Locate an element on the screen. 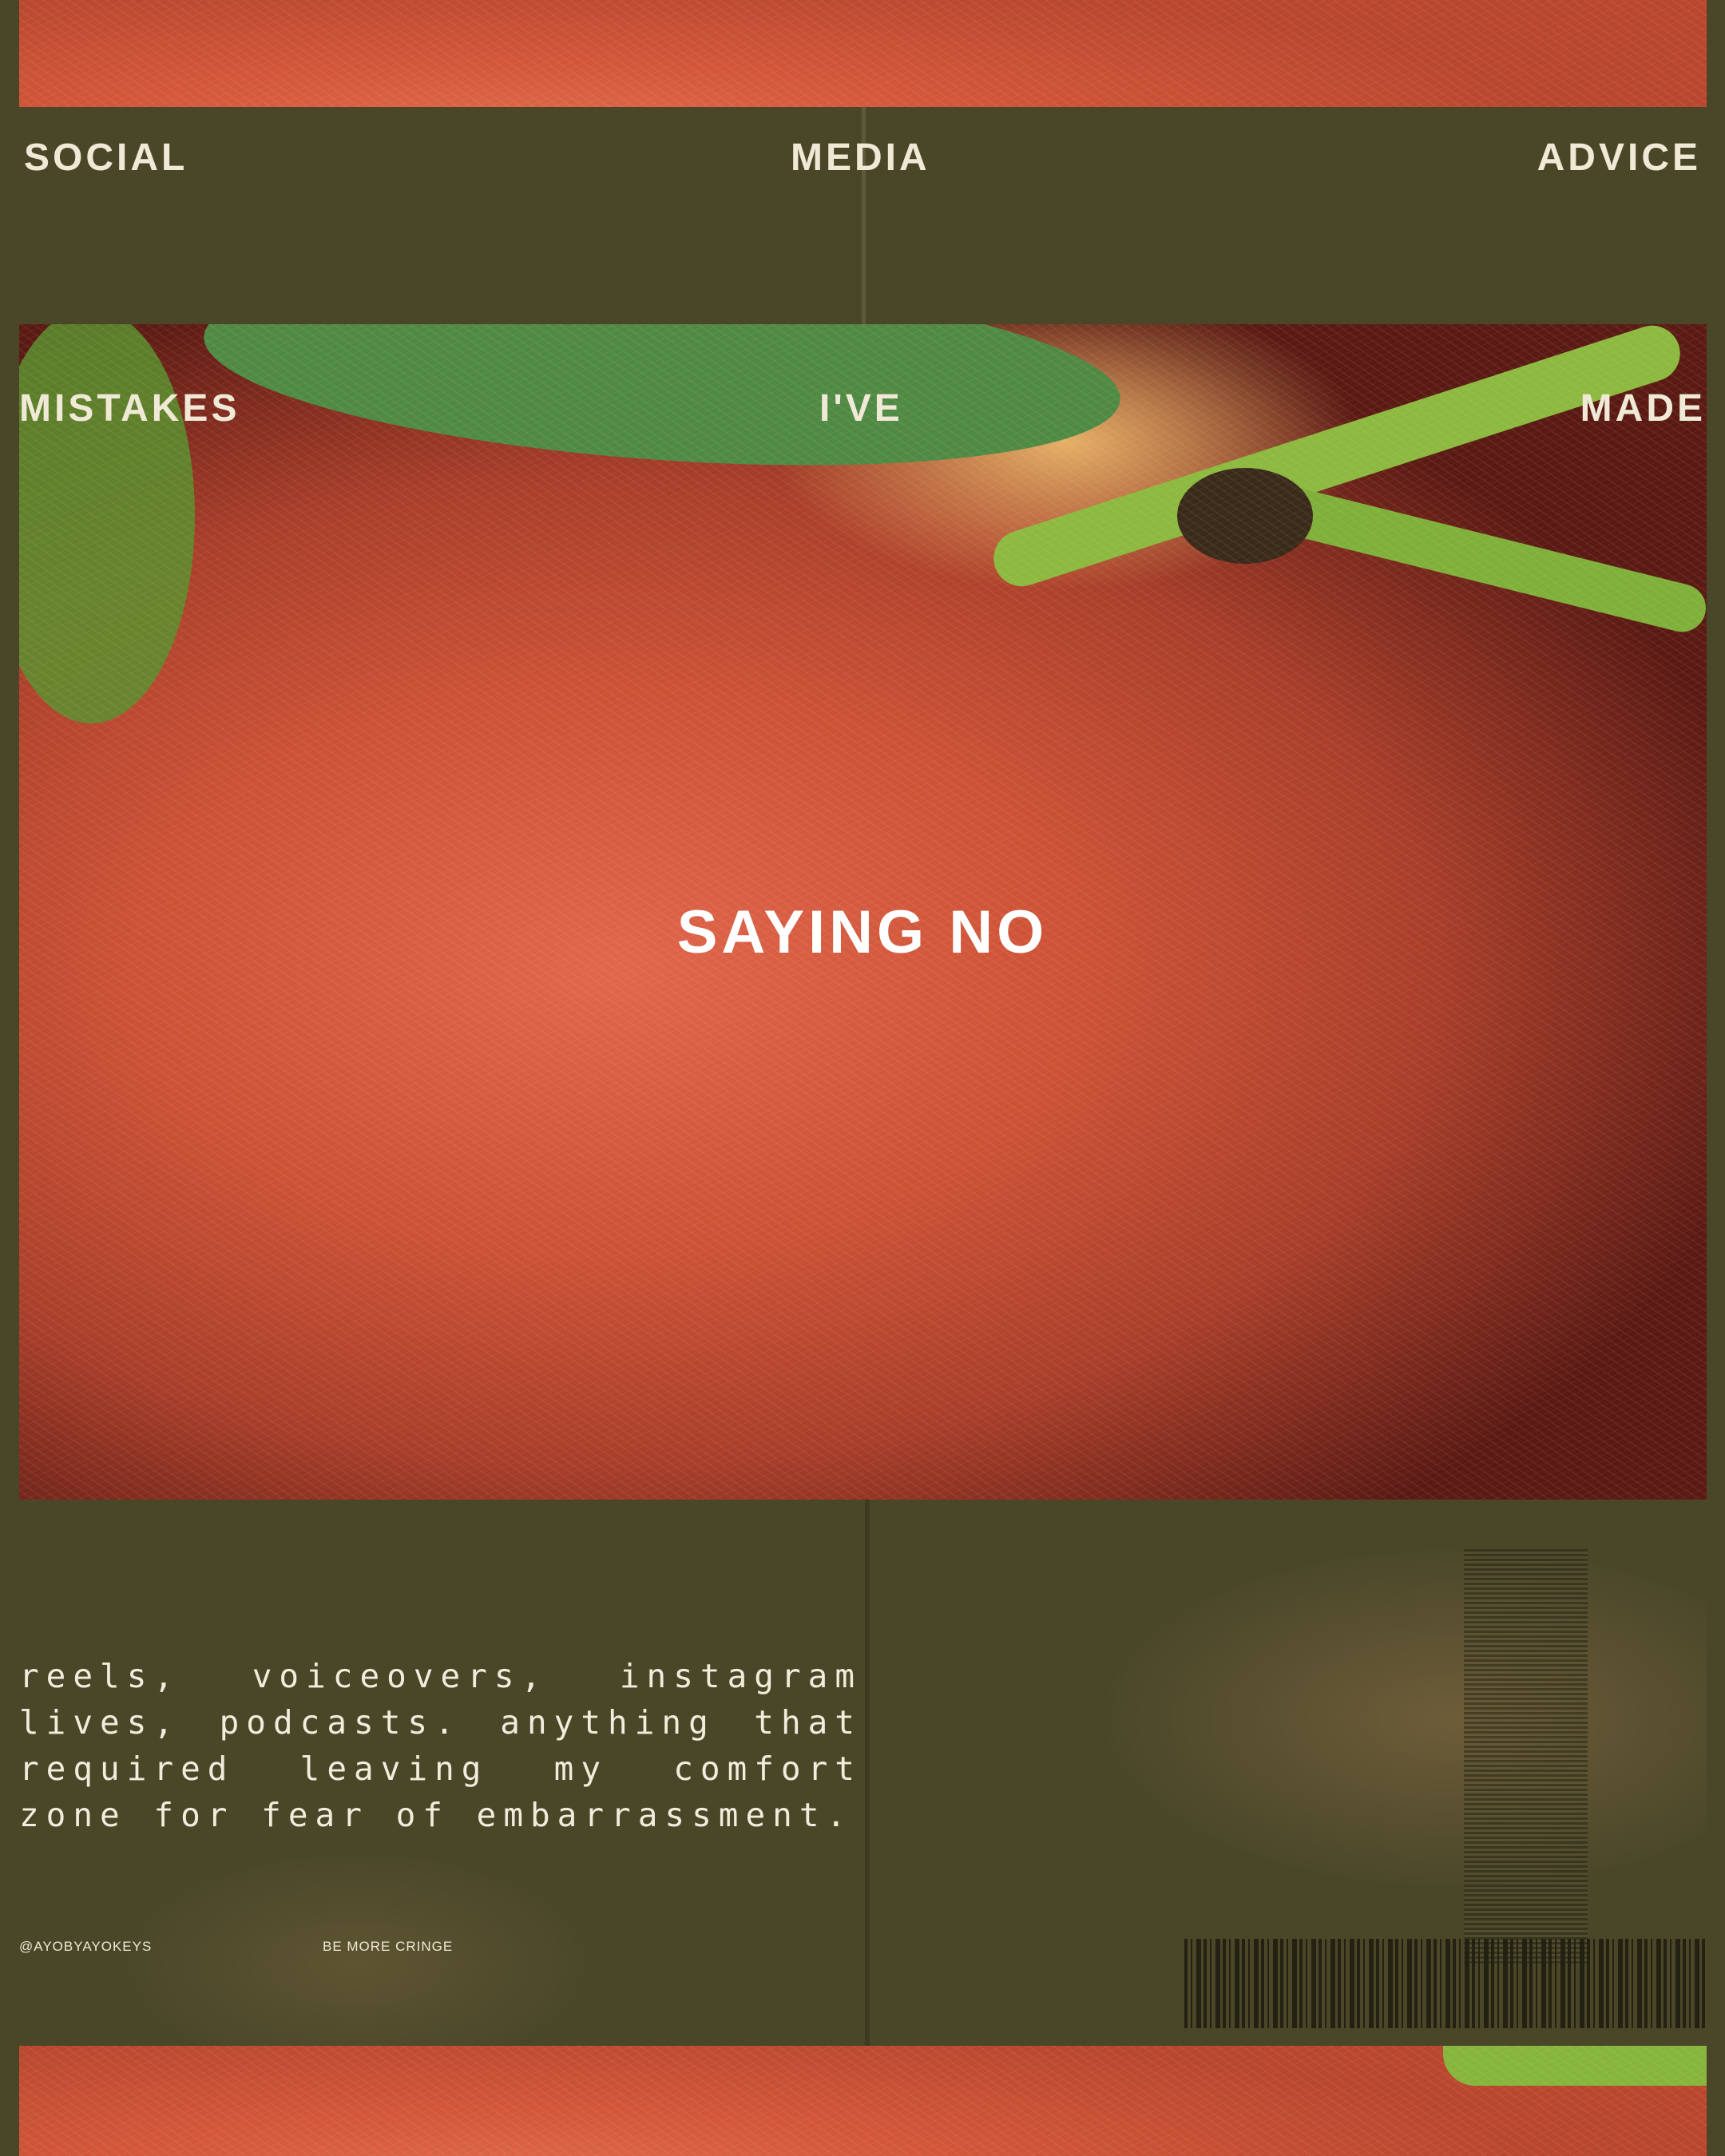  bottom-peach-texture is located at coordinates (863, 2101).